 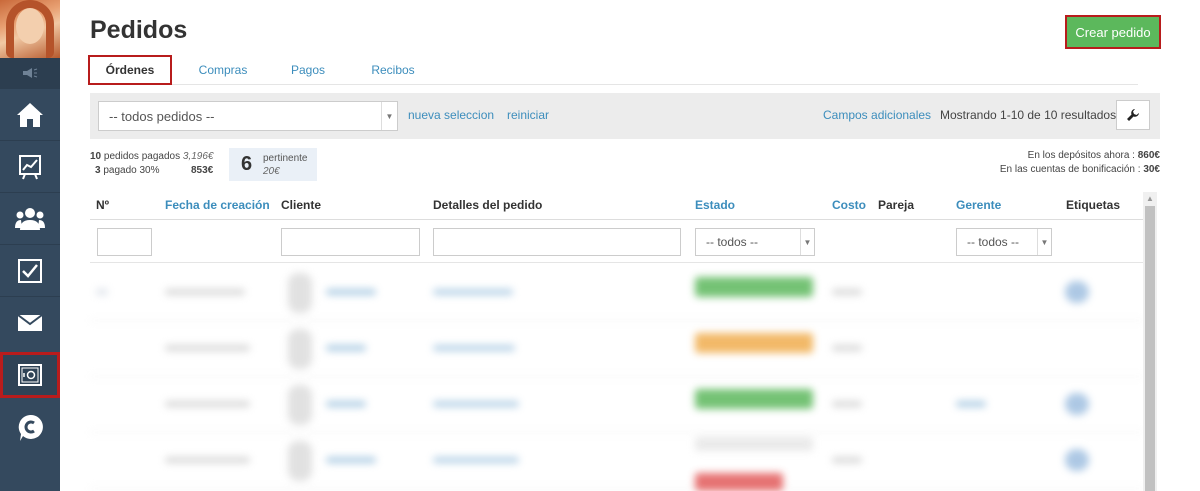 I want to click on manager-filter-select: -- todos -- ▼, so click(x=1004, y=242).